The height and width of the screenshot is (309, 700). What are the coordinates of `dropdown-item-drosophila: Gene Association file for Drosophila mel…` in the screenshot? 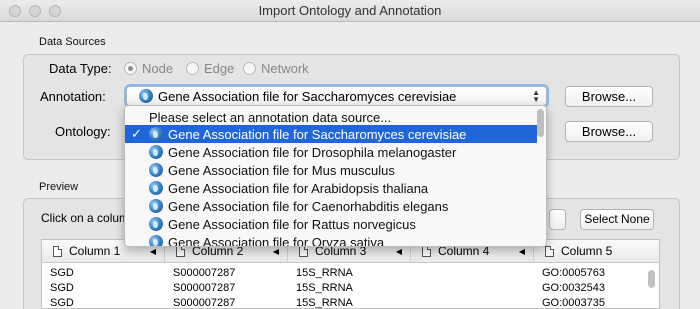 It's located at (331, 152).